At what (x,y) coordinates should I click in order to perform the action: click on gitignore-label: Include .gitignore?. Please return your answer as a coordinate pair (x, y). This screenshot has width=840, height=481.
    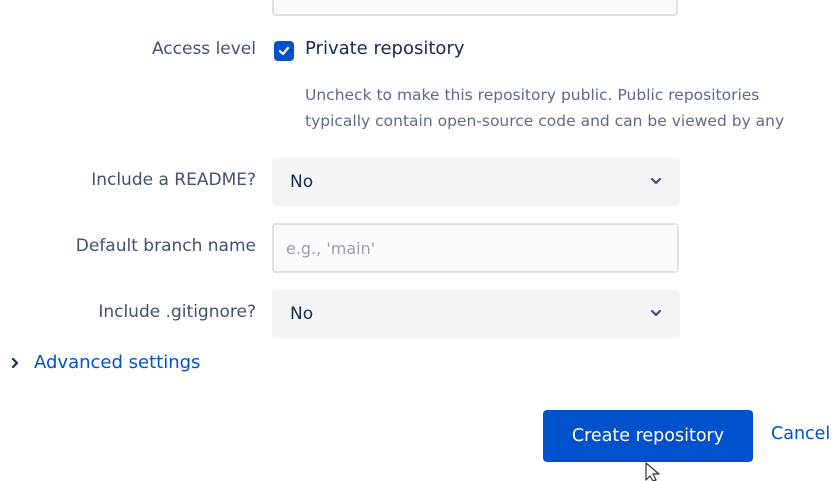
    Looking at the image, I should click on (177, 312).